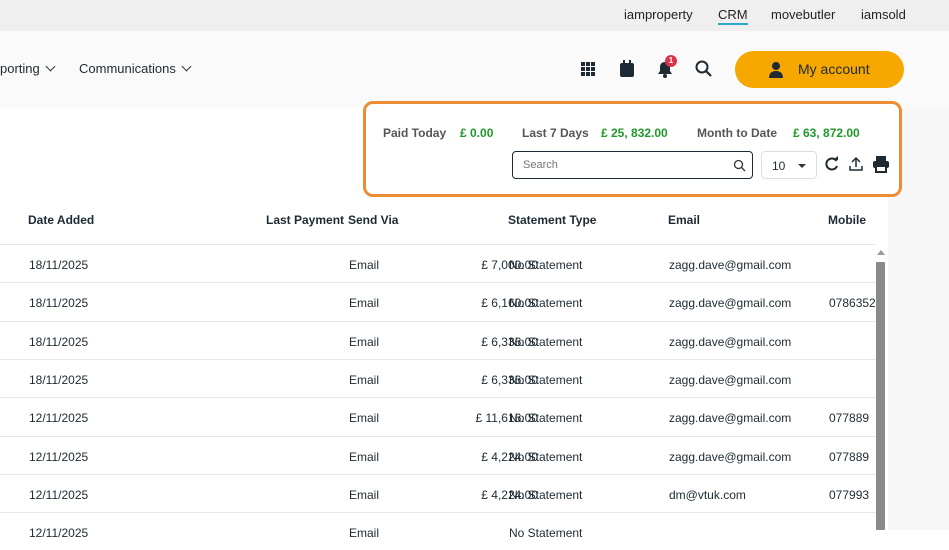  What do you see at coordinates (707, 494) in the screenshot?
I see `cell-email: dm@vtuk.com` at bounding box center [707, 494].